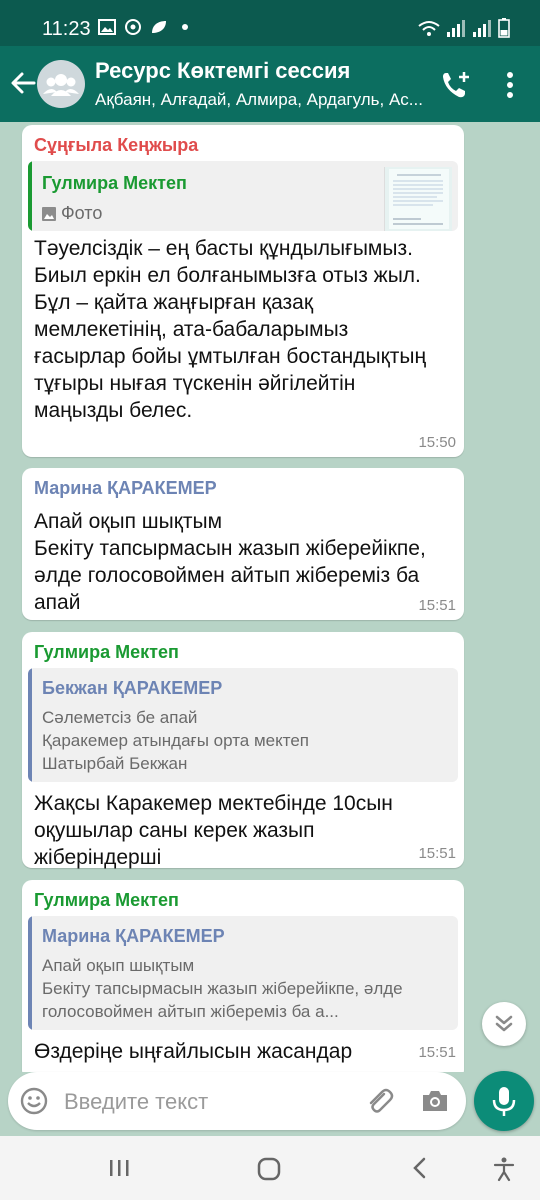 The width and height of the screenshot is (540, 1200). Describe the element at coordinates (143, 27) in the screenshot. I see `status-notification-icons` at that location.